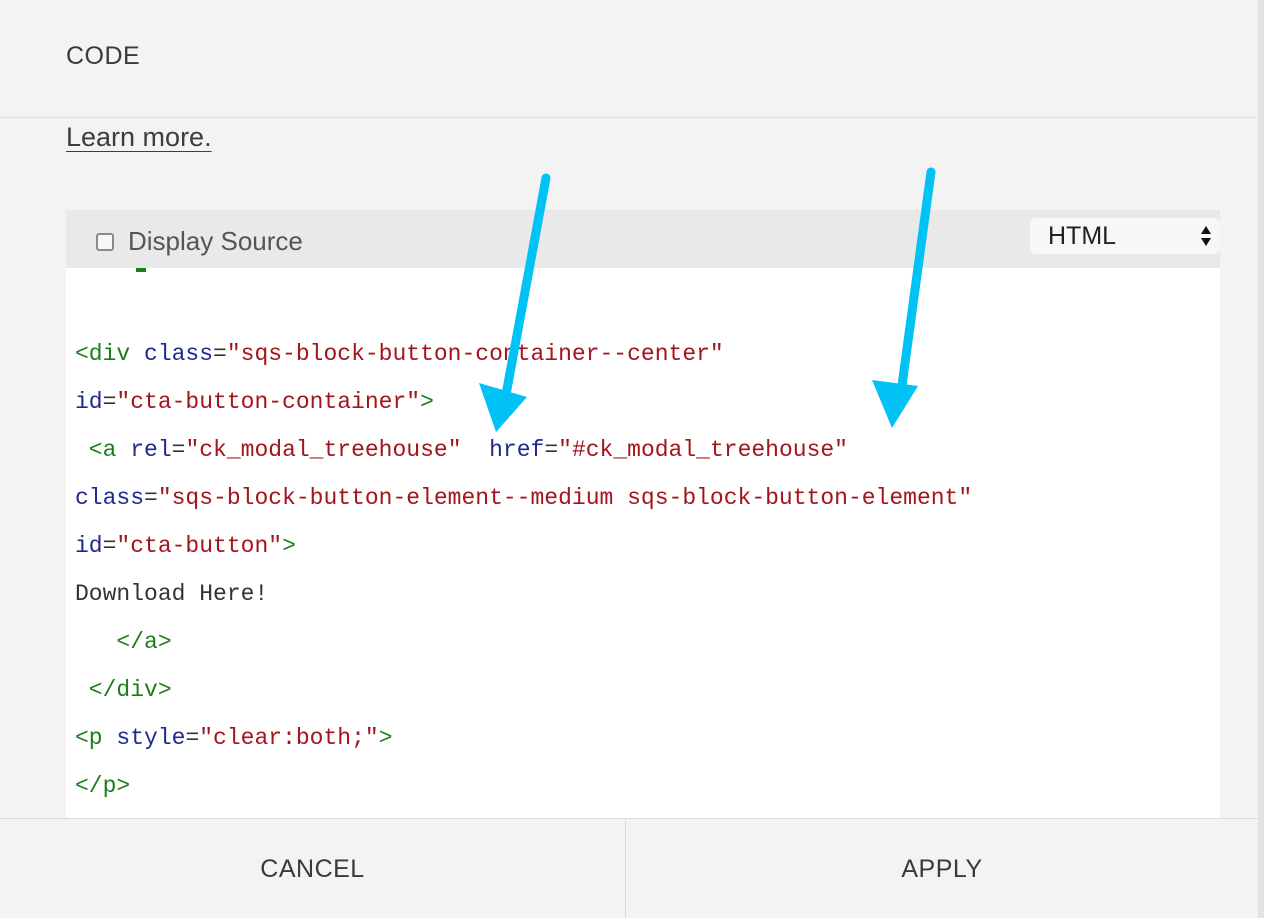  Describe the element at coordinates (199, 546) in the screenshot. I see `code-token: "cta-button"` at that location.